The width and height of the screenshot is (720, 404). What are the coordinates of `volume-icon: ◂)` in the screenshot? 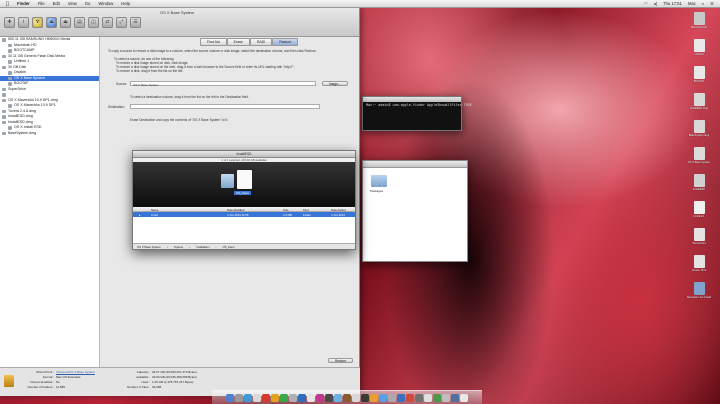 It's located at (656, 3).